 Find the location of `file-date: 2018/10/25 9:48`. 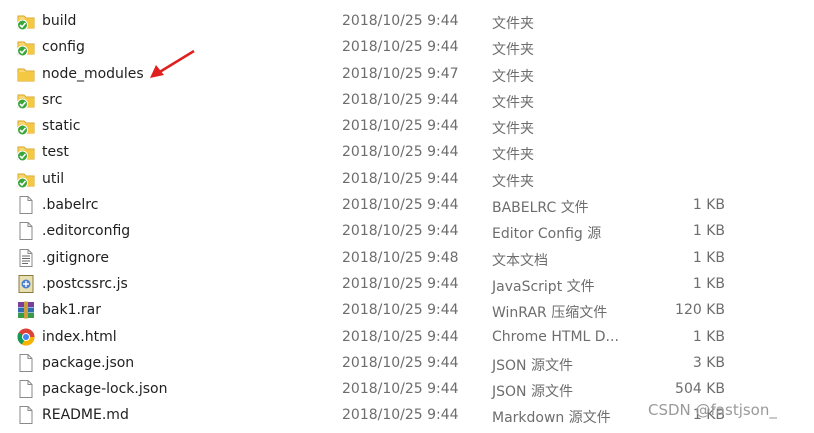

file-date: 2018/10/25 9:48 is located at coordinates (400, 257).